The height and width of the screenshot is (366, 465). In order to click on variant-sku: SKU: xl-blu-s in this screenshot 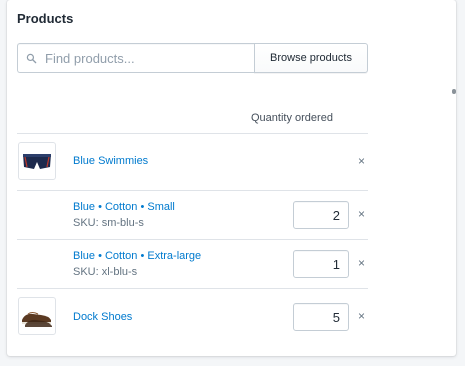, I will do `click(105, 272)`.